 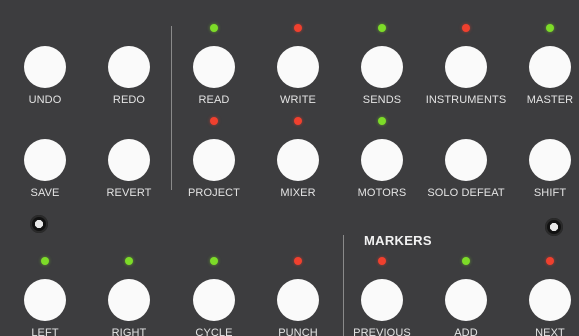 I want to click on undo-button, so click(x=45, y=67).